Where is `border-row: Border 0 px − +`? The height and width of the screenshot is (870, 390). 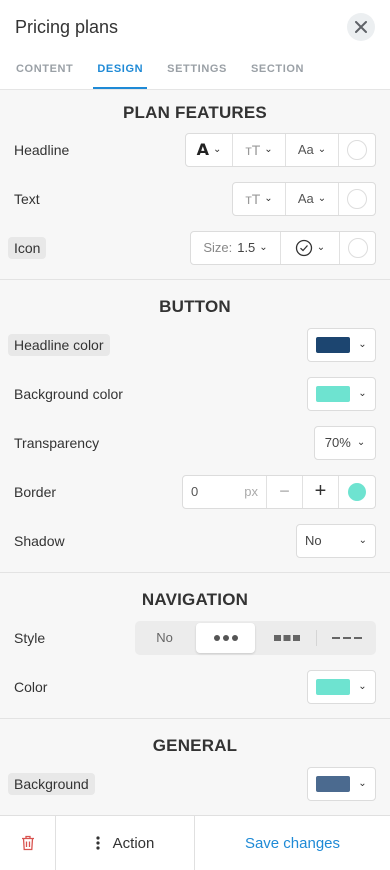
border-row: Border 0 px − + is located at coordinates (195, 491).